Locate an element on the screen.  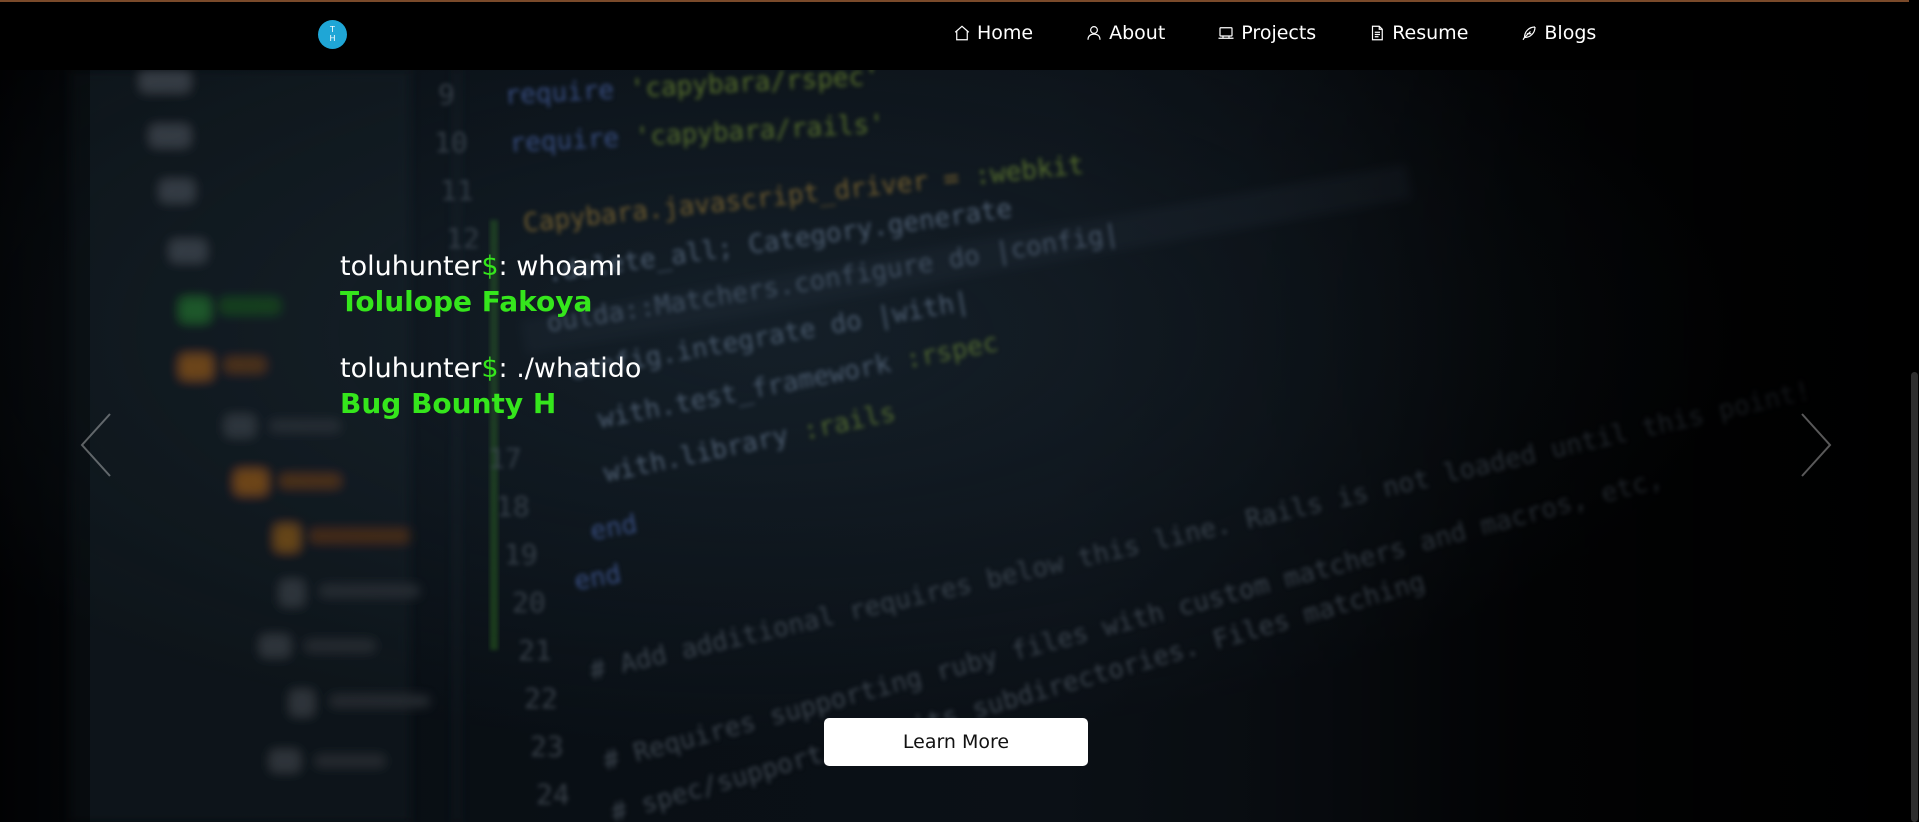
terminal-prompt-whatido: toluhunter$: ./whatido is located at coordinates (490, 369).